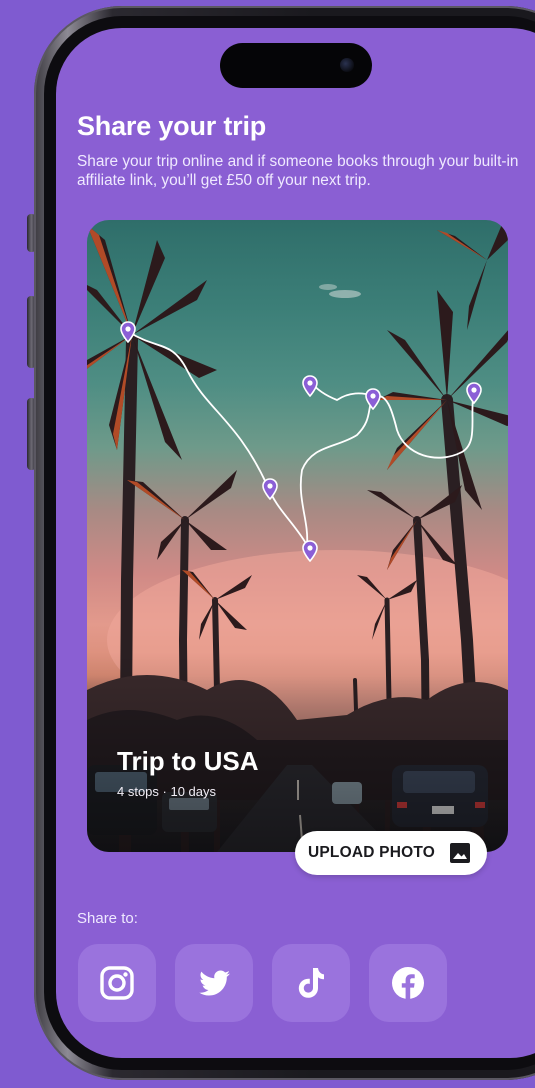 This screenshot has height=1088, width=535. I want to click on share-instagram-button, so click(117, 983).